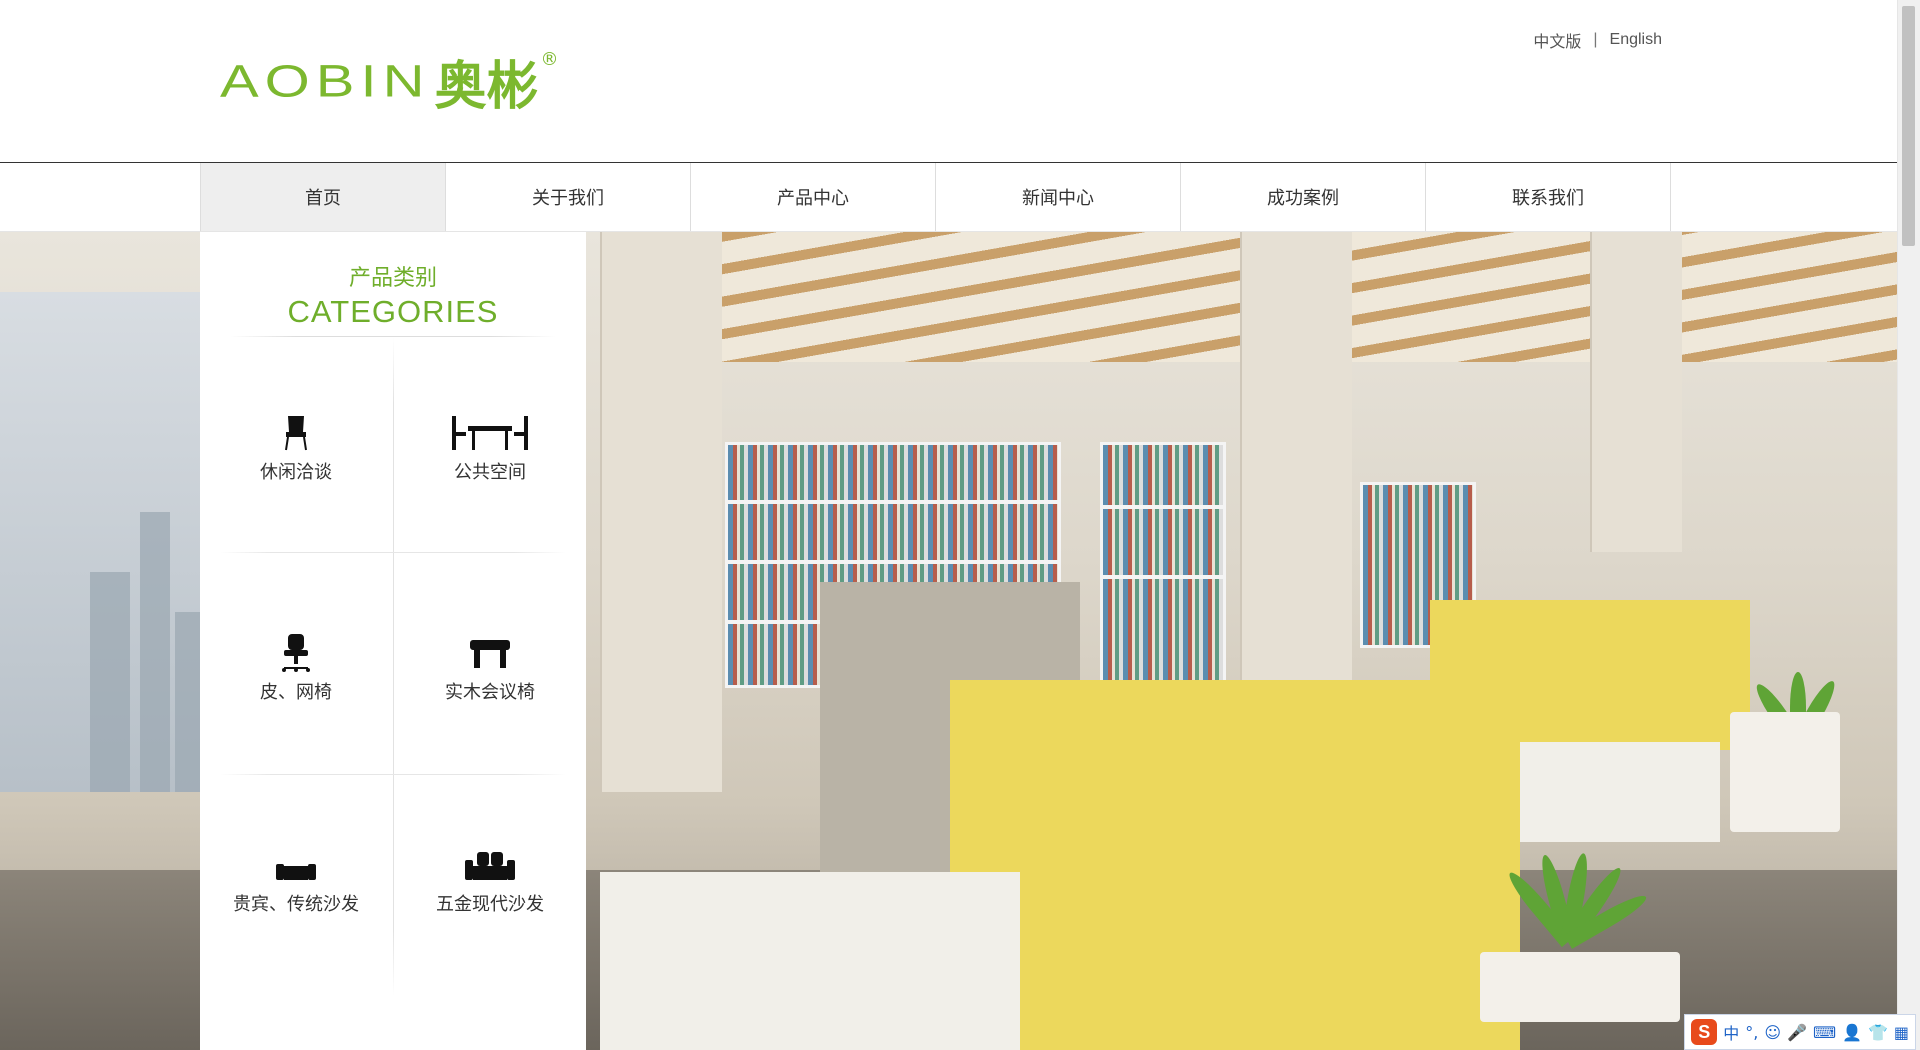  Describe the element at coordinates (325, 81) in the screenshot. I see `logo-latin-text: AOBIN` at that location.